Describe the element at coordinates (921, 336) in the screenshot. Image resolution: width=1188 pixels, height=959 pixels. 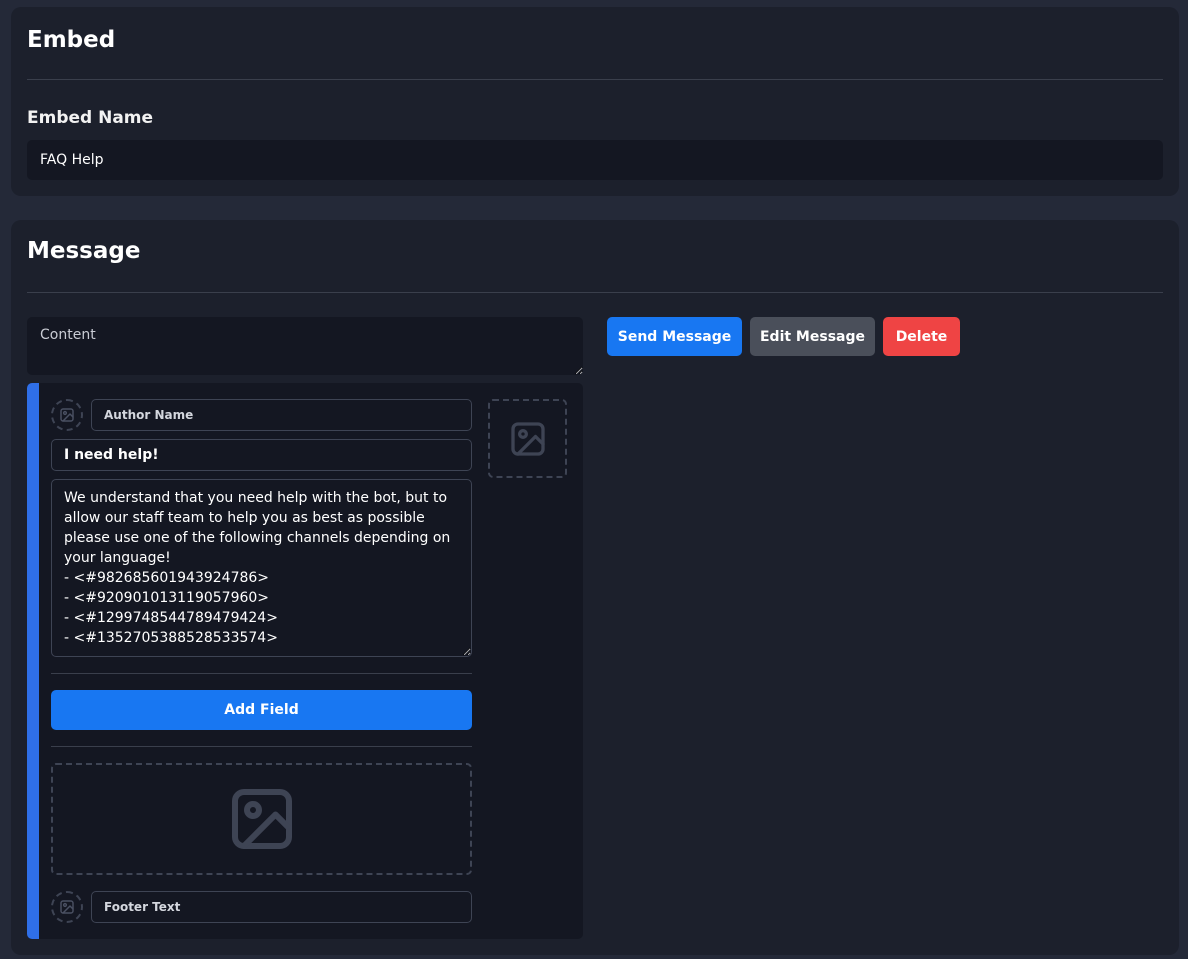
I see `delete-button: Delete` at that location.